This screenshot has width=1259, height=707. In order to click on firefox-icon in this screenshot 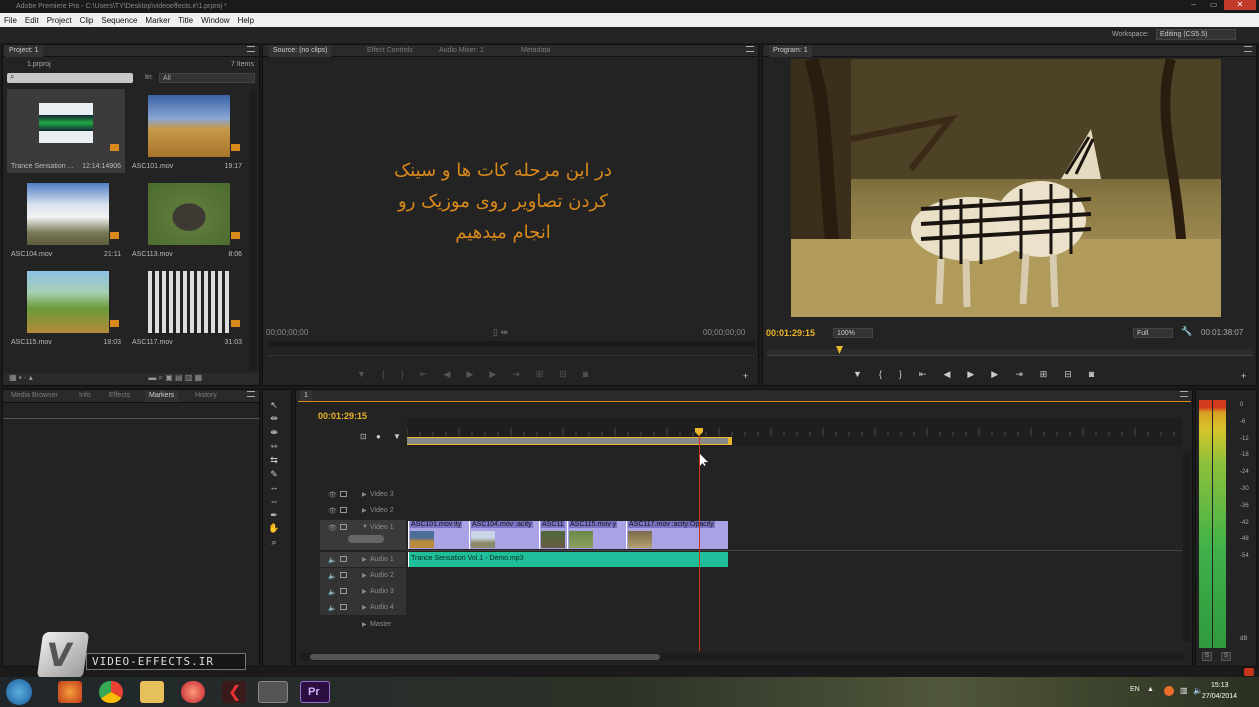, I will do `click(70, 692)`.